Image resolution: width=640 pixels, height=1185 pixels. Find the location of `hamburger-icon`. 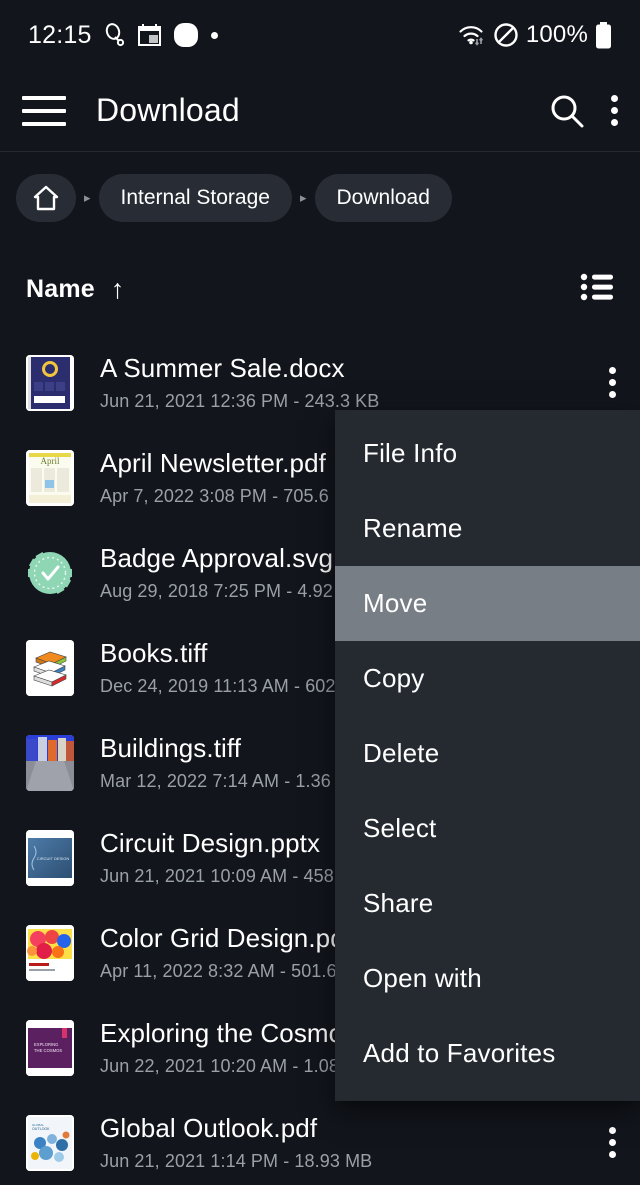

hamburger-icon is located at coordinates (44, 110).